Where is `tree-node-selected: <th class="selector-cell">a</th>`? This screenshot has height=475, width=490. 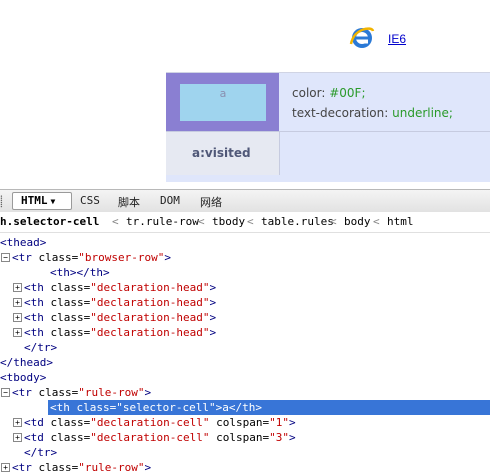
tree-node-selected: <th class="selector-cell">a</th> is located at coordinates (269, 407).